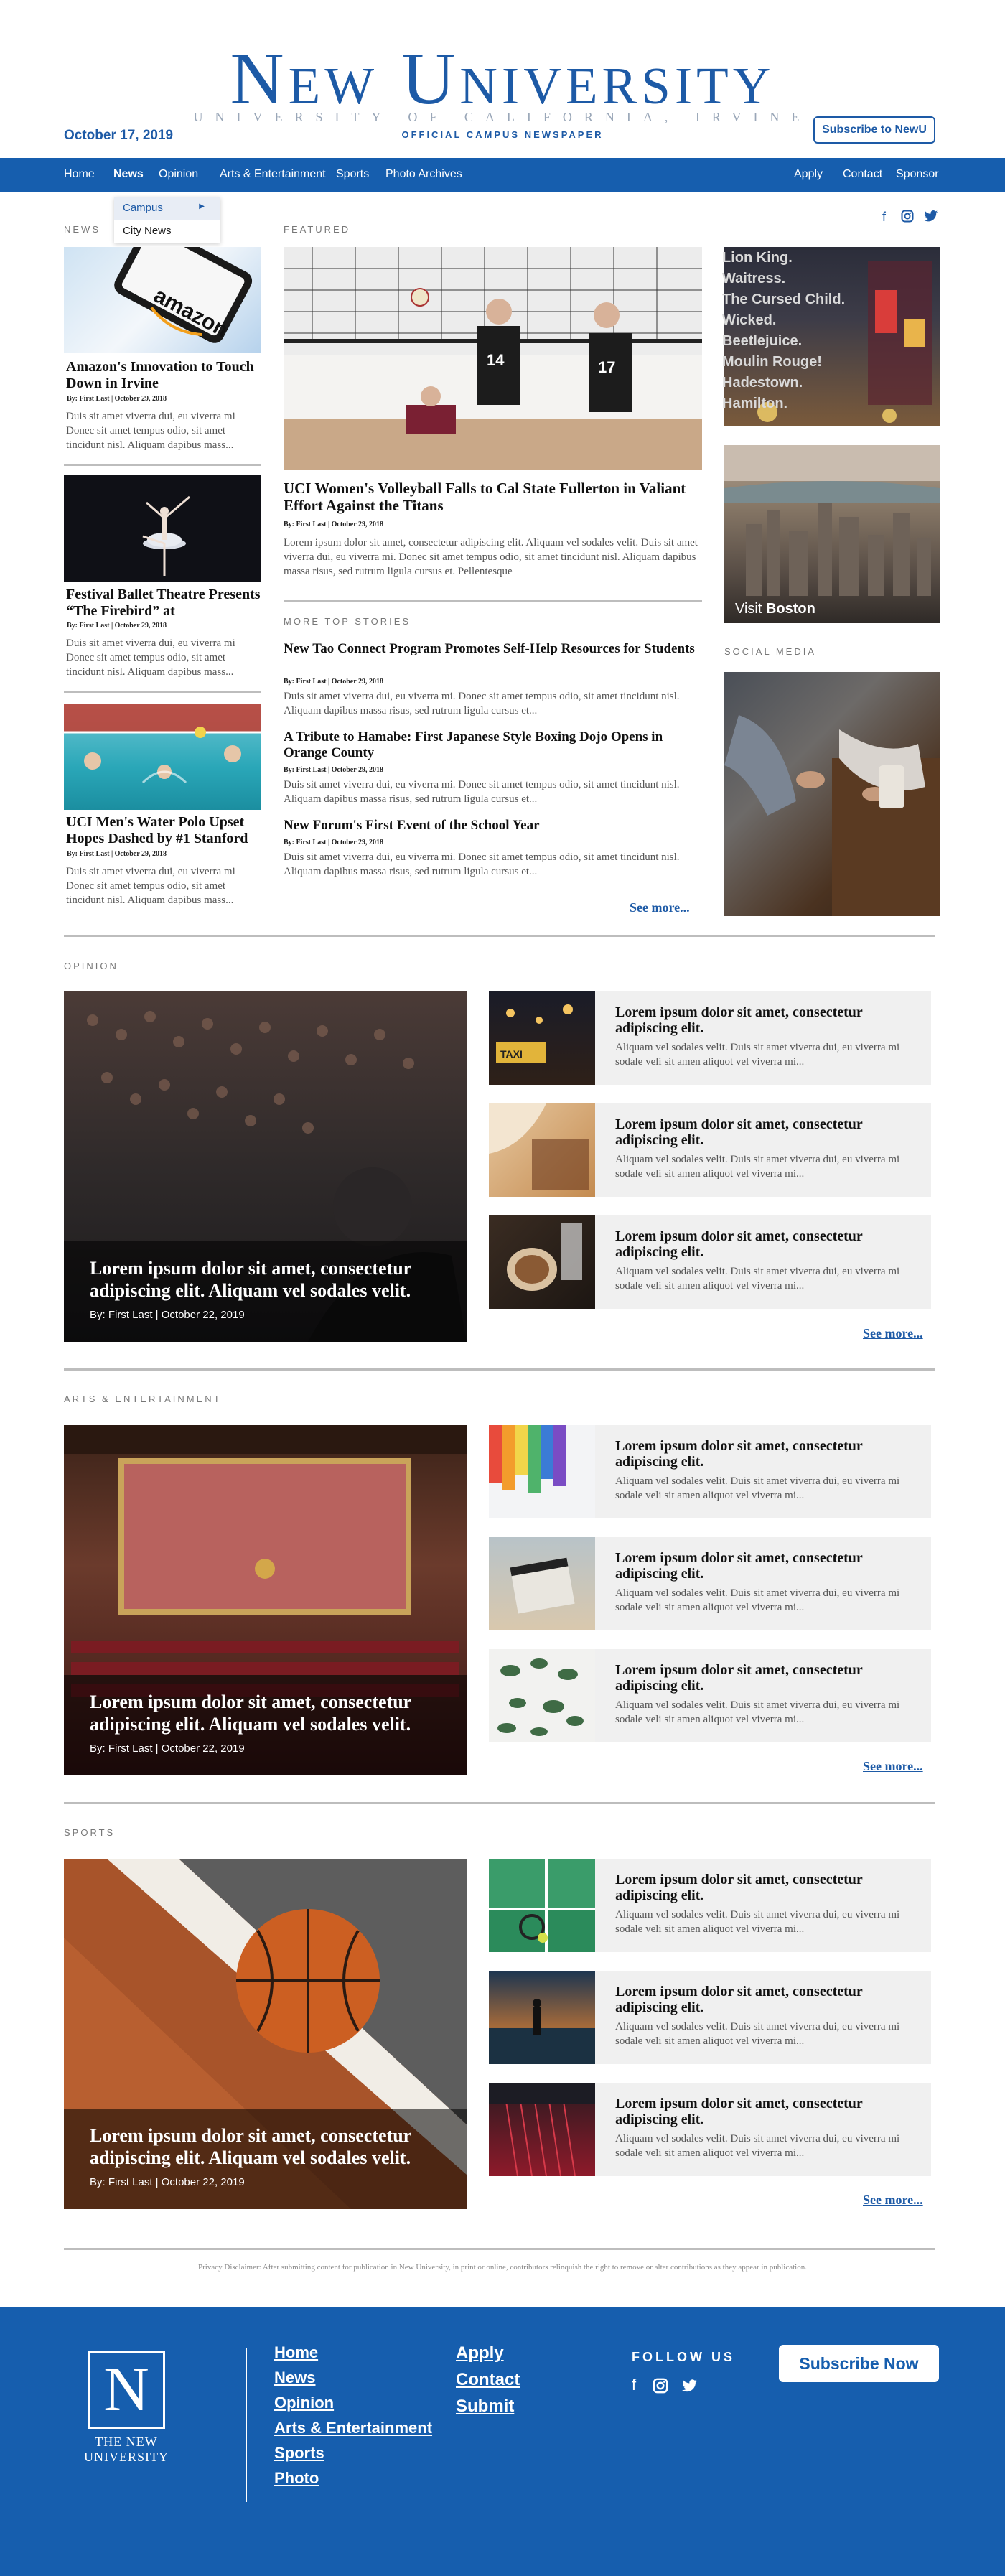 This screenshot has width=1005, height=2576. What do you see at coordinates (91, 966) in the screenshot?
I see `opinion-section-label: OPINION` at bounding box center [91, 966].